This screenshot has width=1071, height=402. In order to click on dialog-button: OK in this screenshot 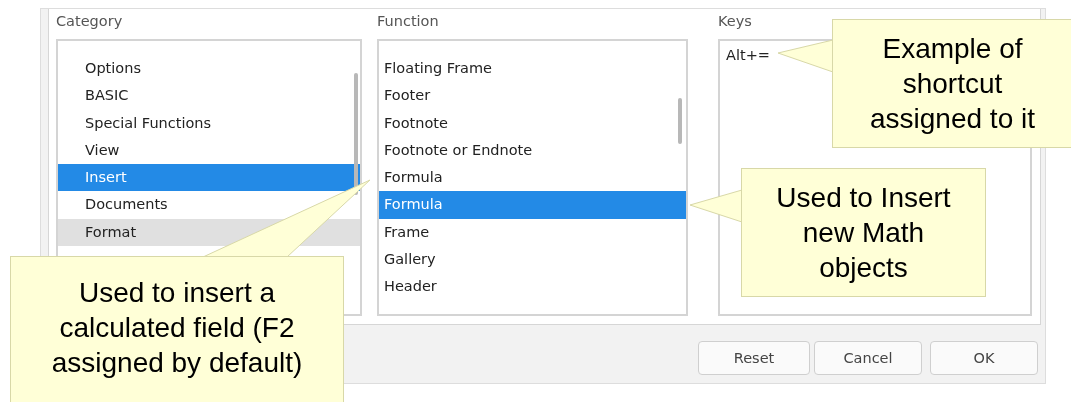, I will do `click(984, 358)`.